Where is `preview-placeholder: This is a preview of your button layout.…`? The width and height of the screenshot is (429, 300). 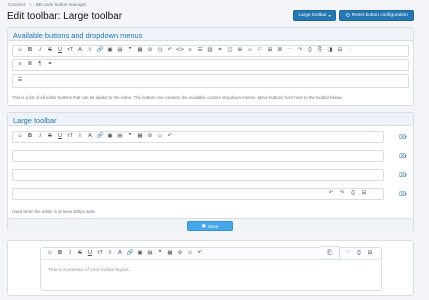
preview-placeholder: This is a preview of your button layout.… is located at coordinates (90, 270).